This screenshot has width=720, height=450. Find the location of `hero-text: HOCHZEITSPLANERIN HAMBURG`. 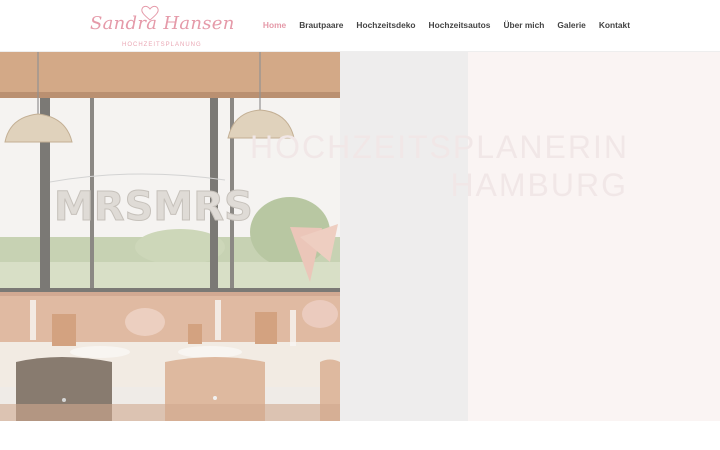

hero-text: HOCHZEITSPLANERIN HAMBURG is located at coordinates (439, 168).